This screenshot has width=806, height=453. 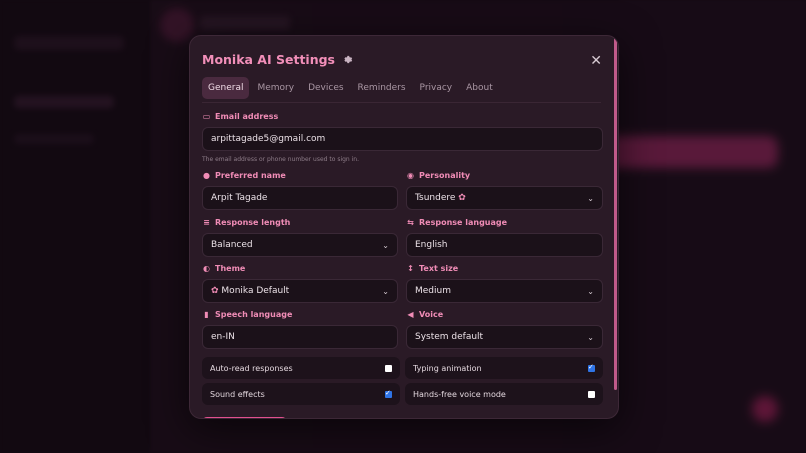 What do you see at coordinates (504, 368) in the screenshot?
I see `typing-animation-toggle: Typing animation` at bounding box center [504, 368].